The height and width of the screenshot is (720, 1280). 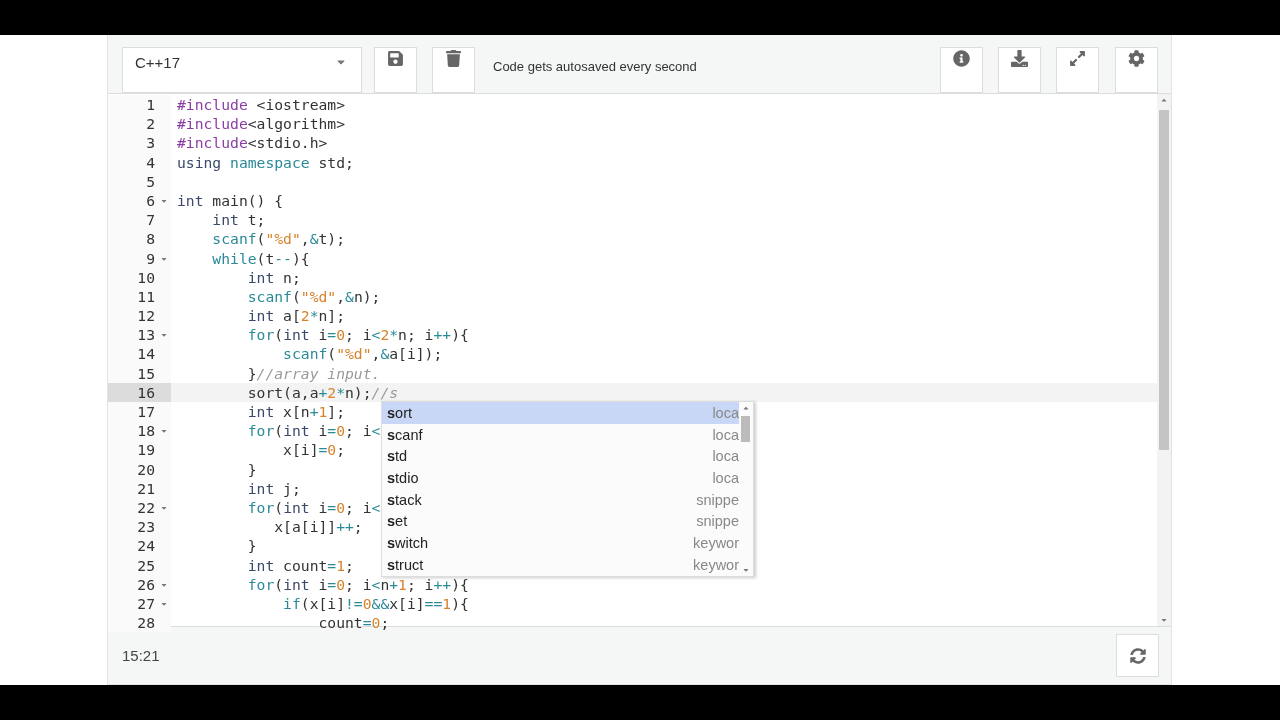 What do you see at coordinates (1164, 360) in the screenshot?
I see `scrollbar` at bounding box center [1164, 360].